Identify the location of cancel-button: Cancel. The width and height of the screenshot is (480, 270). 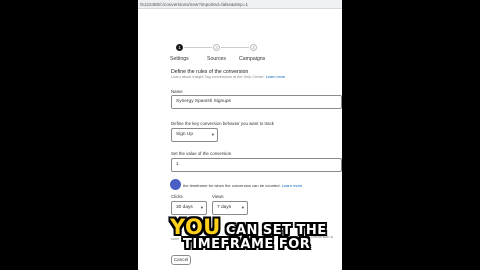
(181, 260).